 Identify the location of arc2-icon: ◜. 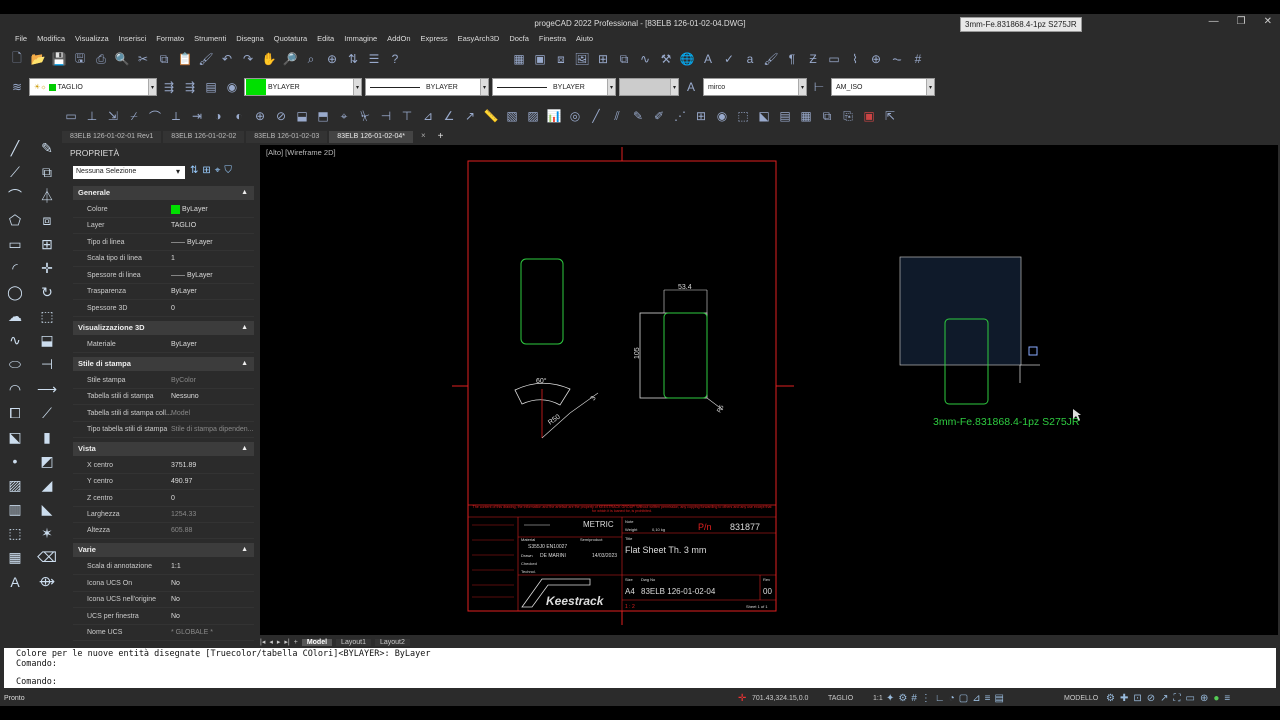
(15, 268).